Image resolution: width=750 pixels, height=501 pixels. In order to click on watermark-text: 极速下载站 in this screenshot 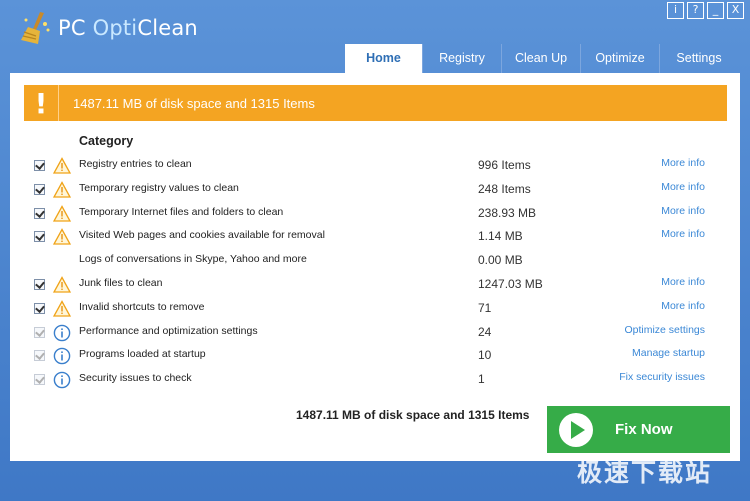, I will do `click(645, 472)`.